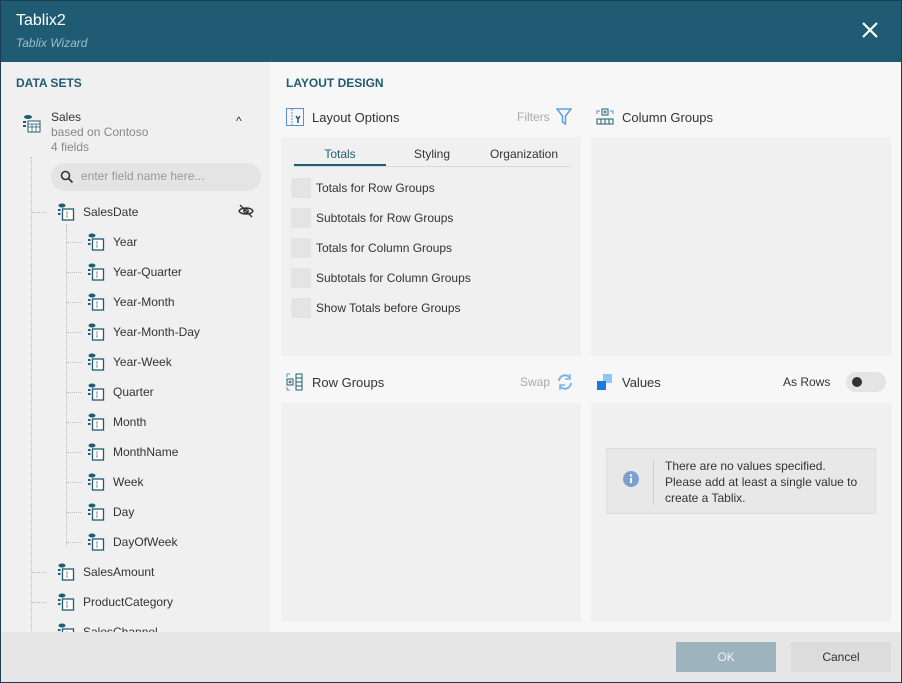 Image resolution: width=902 pixels, height=683 pixels. What do you see at coordinates (294, 382) in the screenshot?
I see `row-groups-icon` at bounding box center [294, 382].